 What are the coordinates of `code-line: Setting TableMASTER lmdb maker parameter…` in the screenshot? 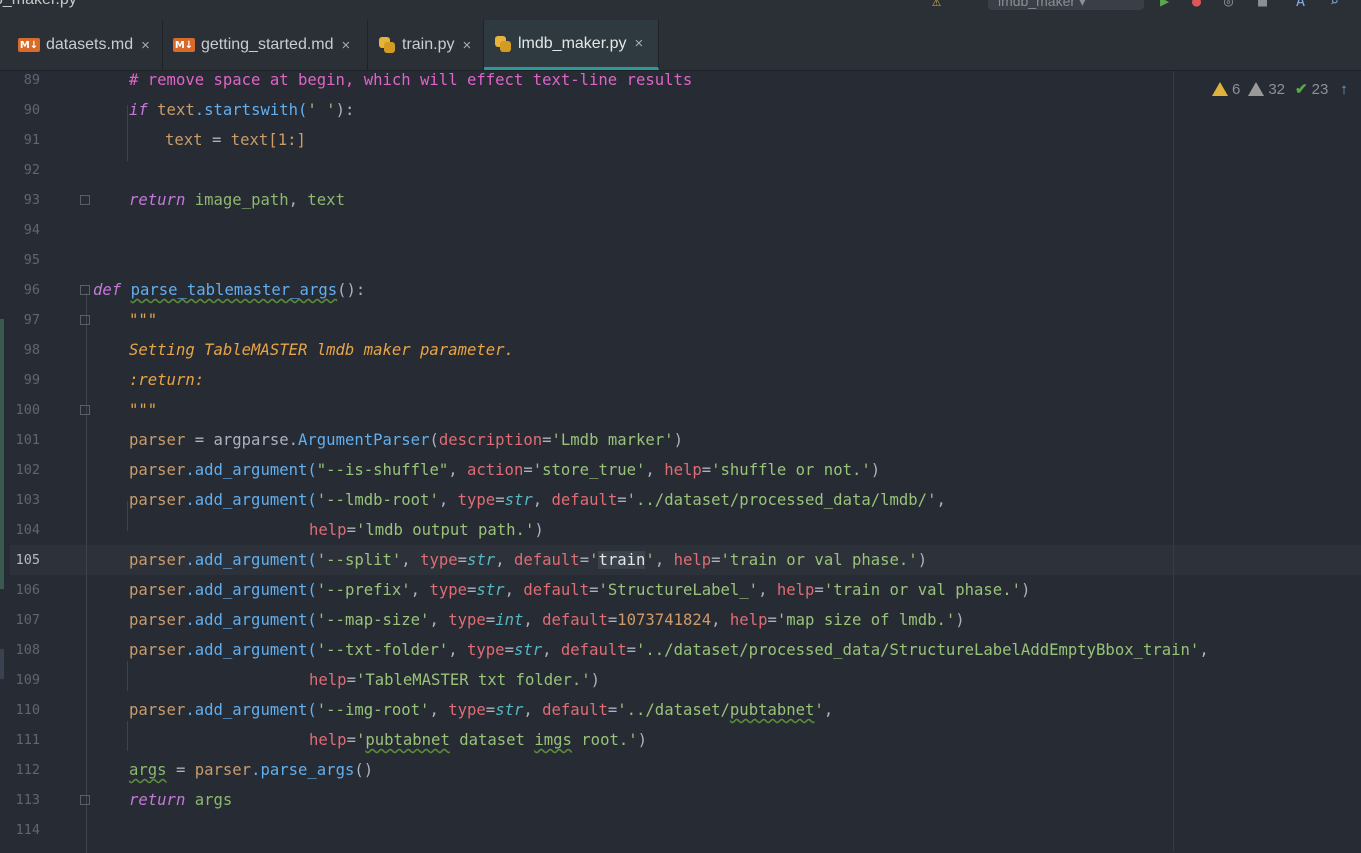 It's located at (321, 350).